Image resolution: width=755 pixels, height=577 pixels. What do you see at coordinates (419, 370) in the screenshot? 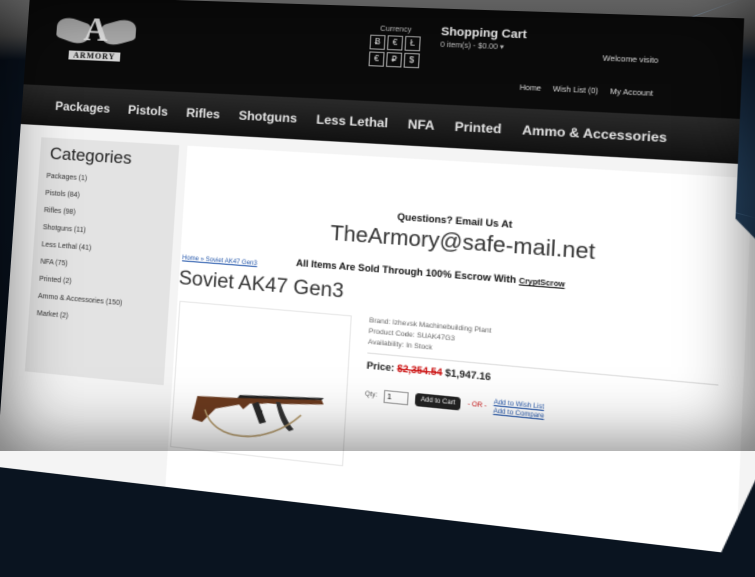
I see `price-old: $2,354.54` at bounding box center [419, 370].